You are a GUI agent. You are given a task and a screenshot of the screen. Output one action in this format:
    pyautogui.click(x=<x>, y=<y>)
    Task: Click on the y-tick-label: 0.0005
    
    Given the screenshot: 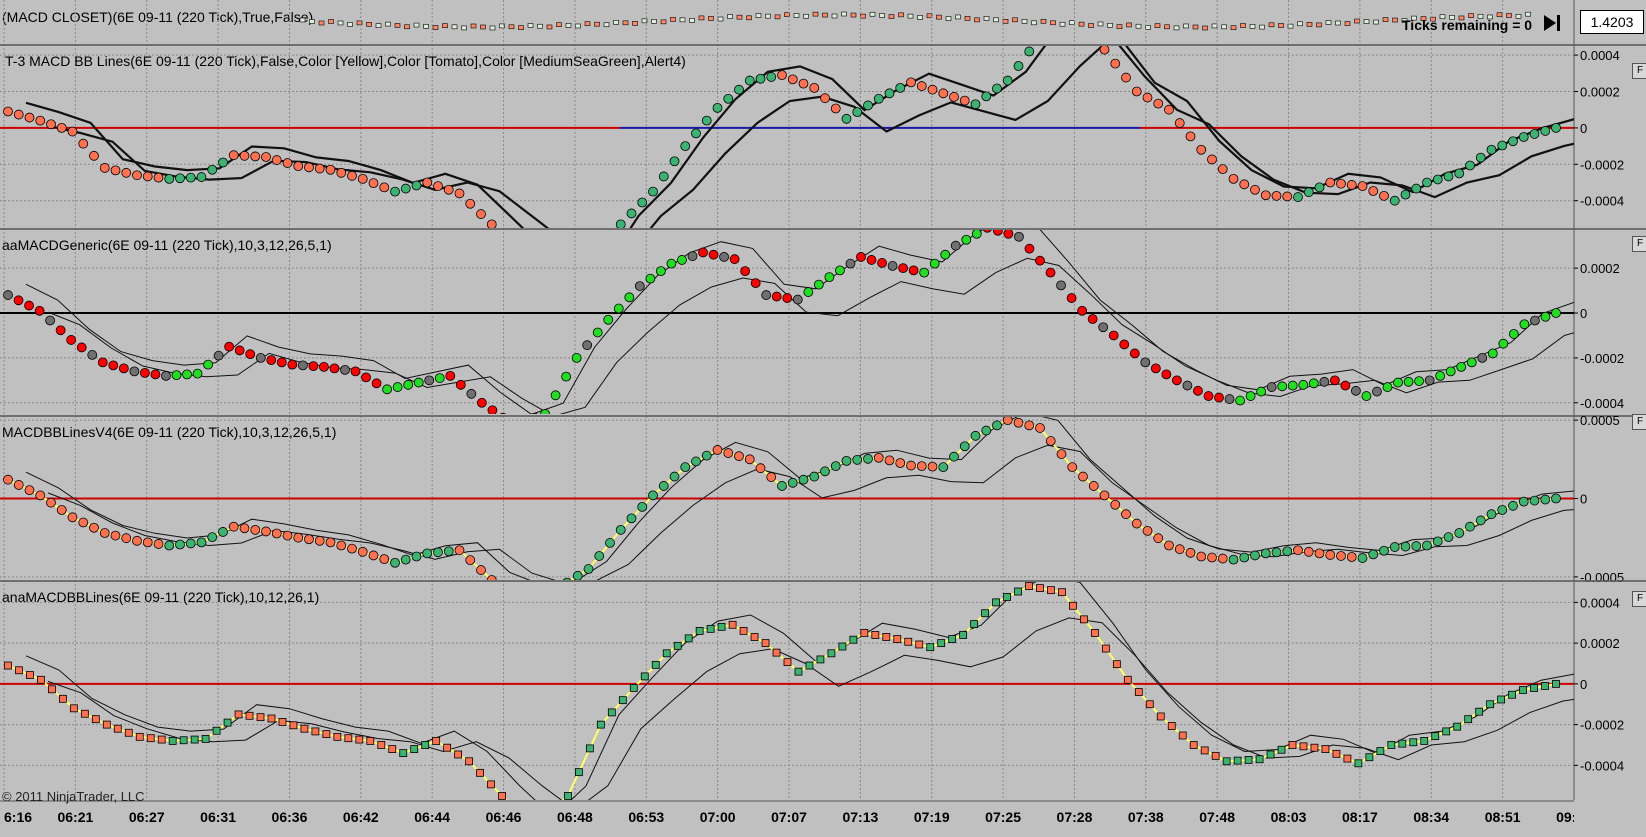 What is the action you would take?
    pyautogui.click(x=1600, y=420)
    